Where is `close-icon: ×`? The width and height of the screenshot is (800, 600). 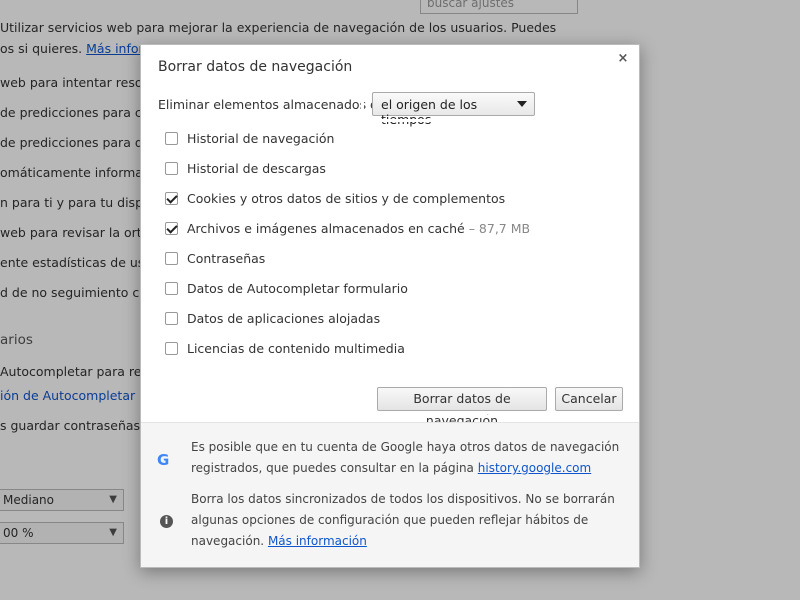
close-icon: × is located at coordinates (623, 59).